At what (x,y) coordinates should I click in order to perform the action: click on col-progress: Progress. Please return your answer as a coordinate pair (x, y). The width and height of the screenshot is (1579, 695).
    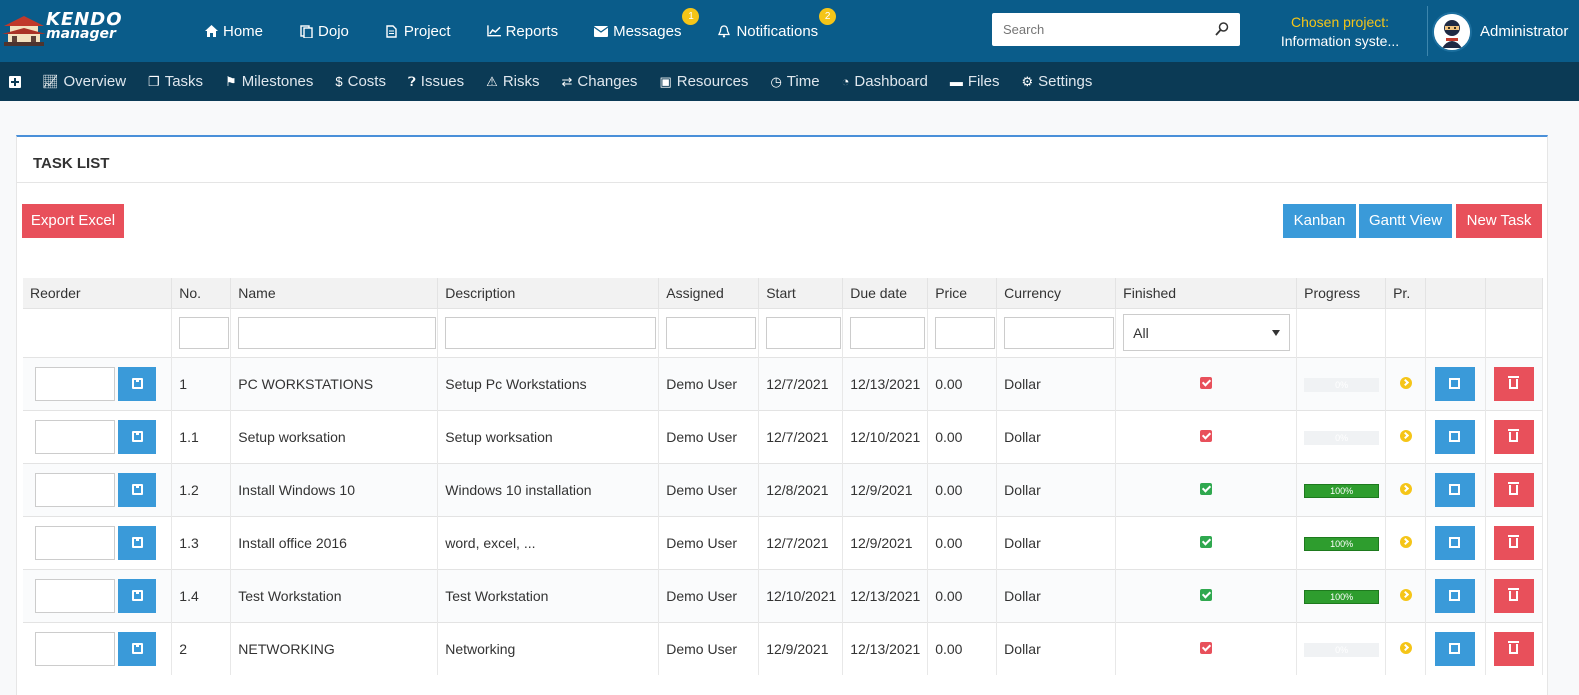
    Looking at the image, I should click on (1341, 293).